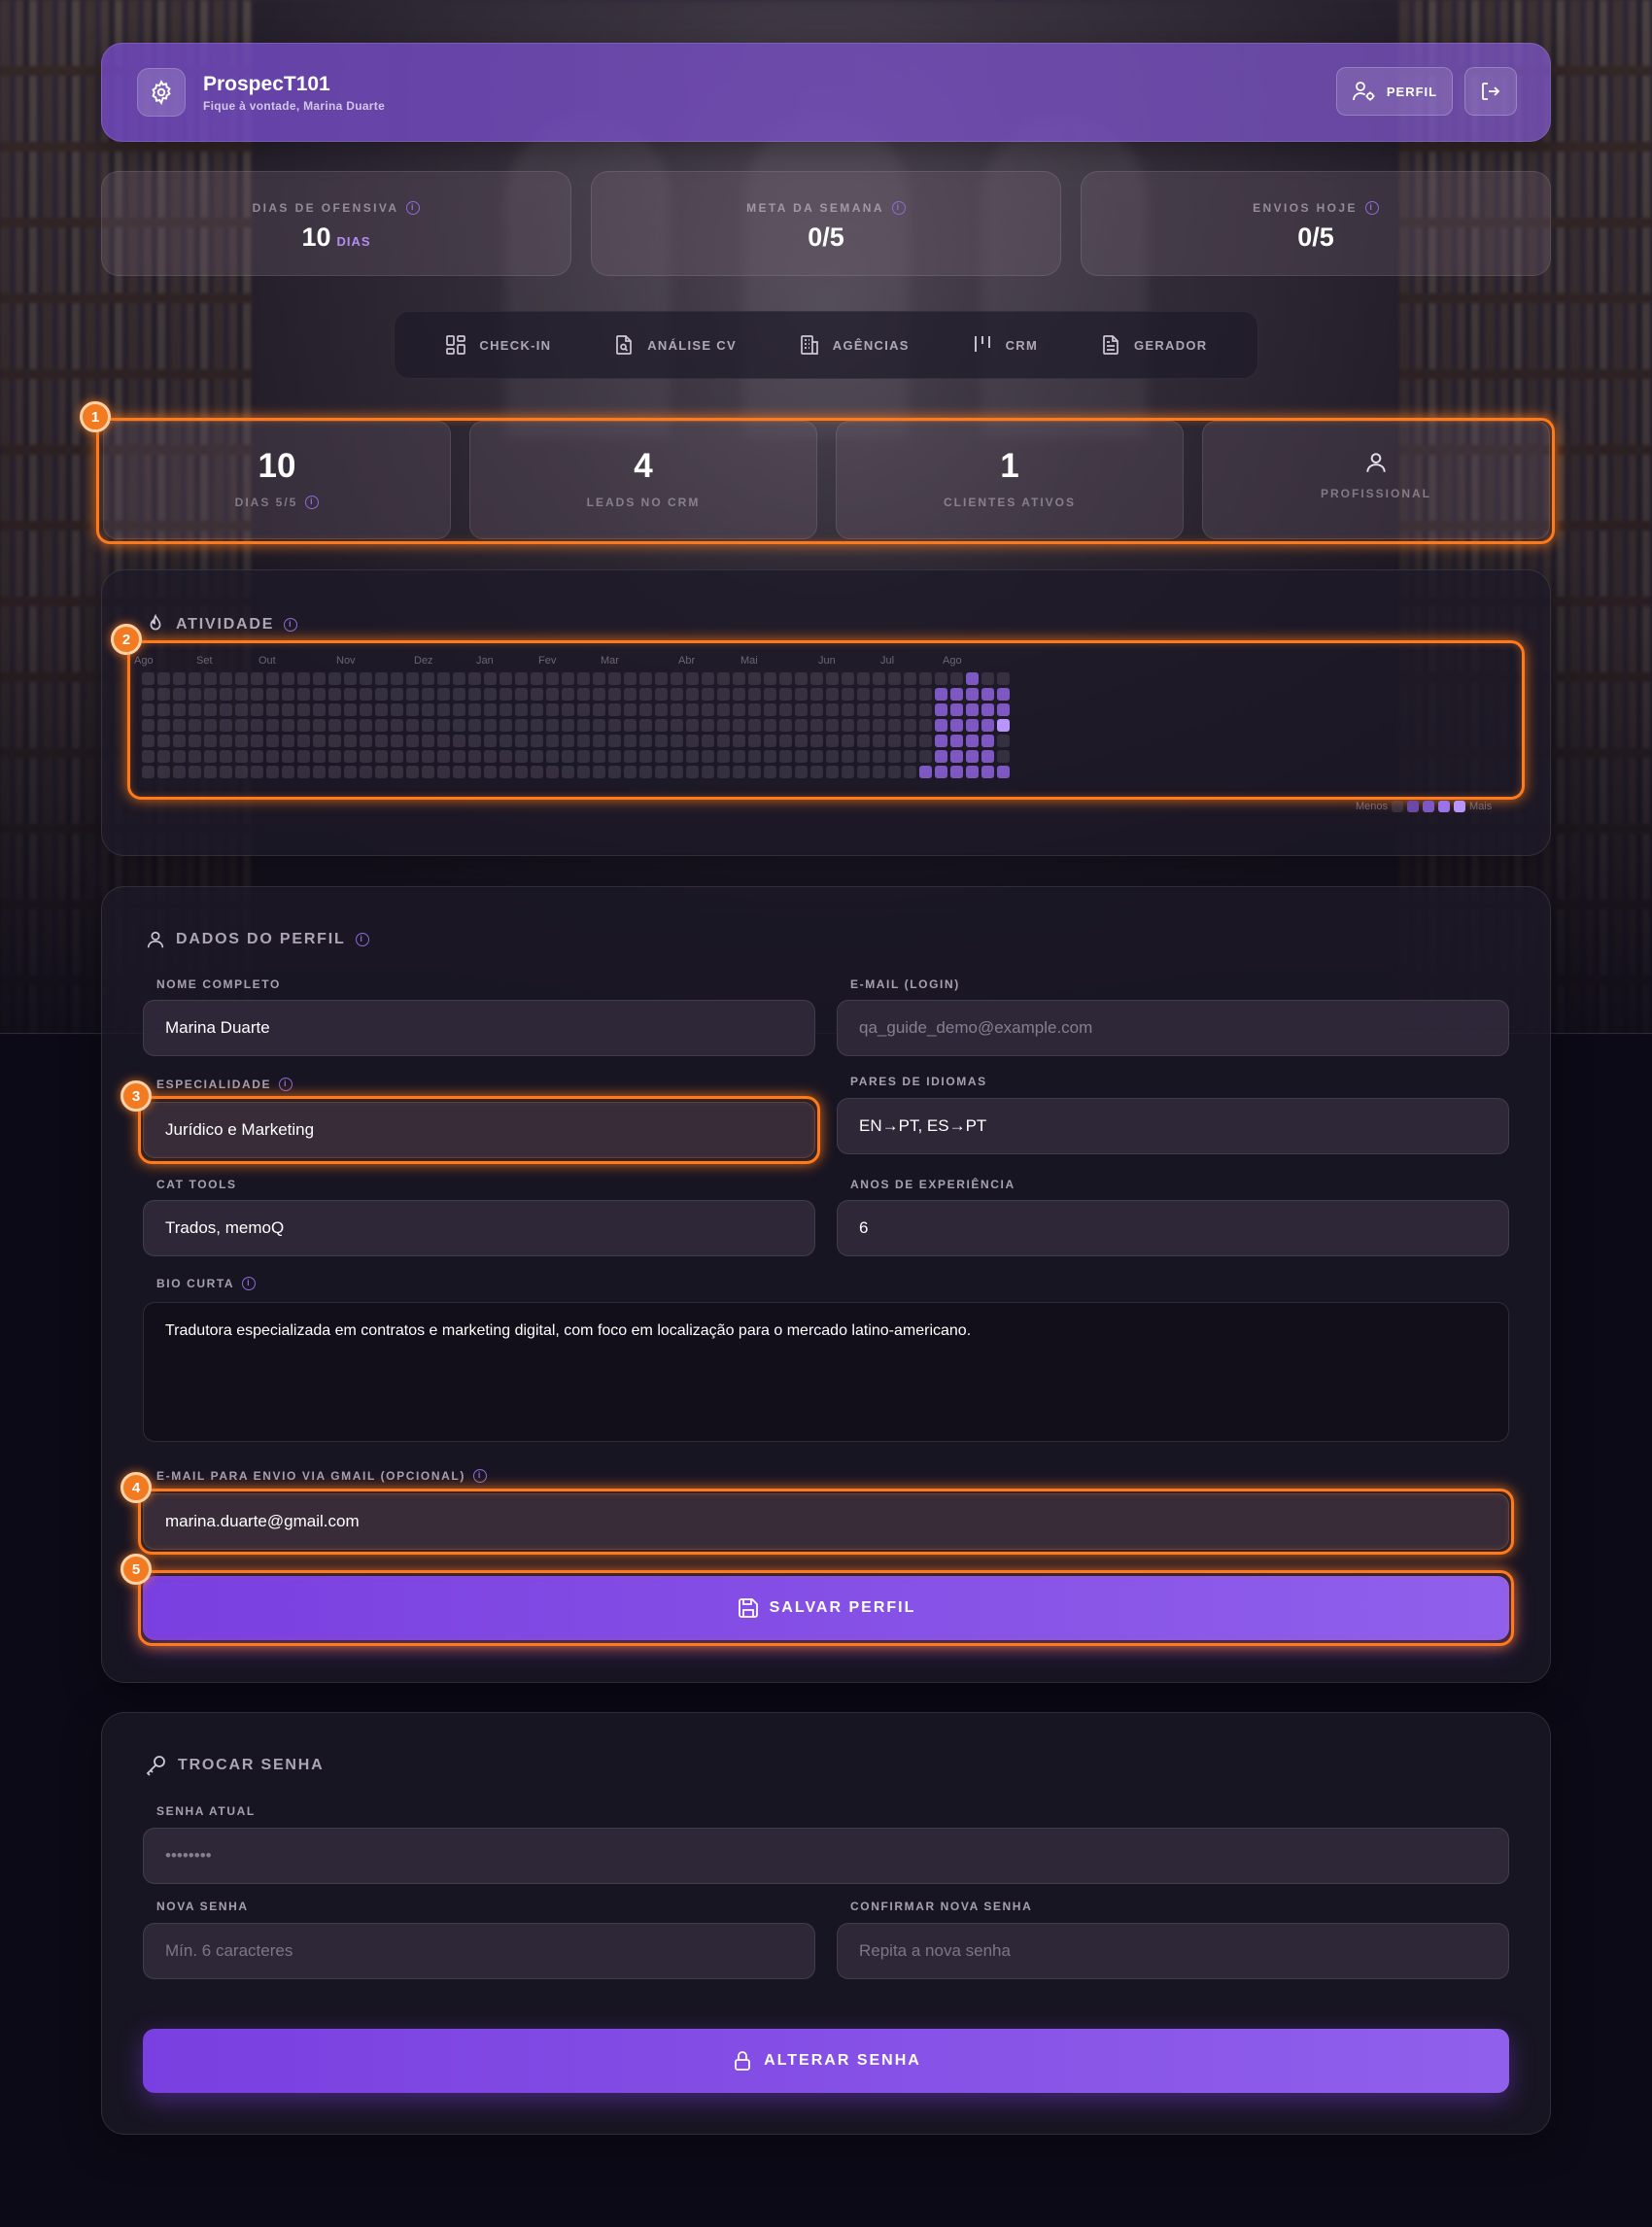  I want to click on info-icon: i, so click(313, 502).